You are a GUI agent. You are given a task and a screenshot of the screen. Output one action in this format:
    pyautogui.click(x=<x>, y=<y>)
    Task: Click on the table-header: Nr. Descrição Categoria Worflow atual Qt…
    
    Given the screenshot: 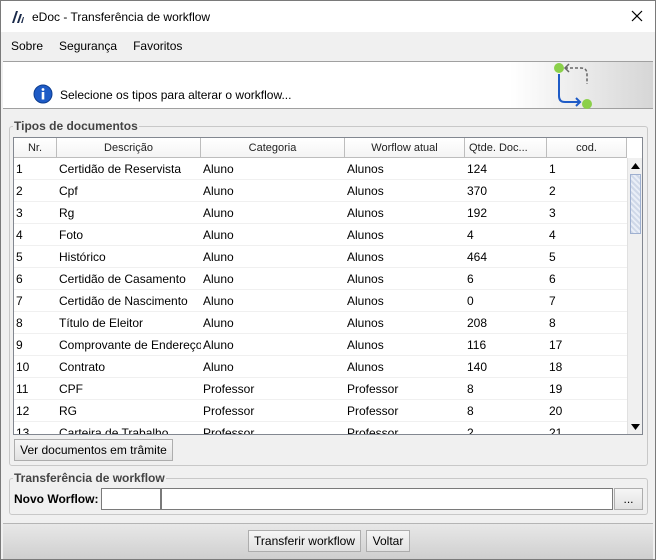 What is the action you would take?
    pyautogui.click(x=320, y=148)
    